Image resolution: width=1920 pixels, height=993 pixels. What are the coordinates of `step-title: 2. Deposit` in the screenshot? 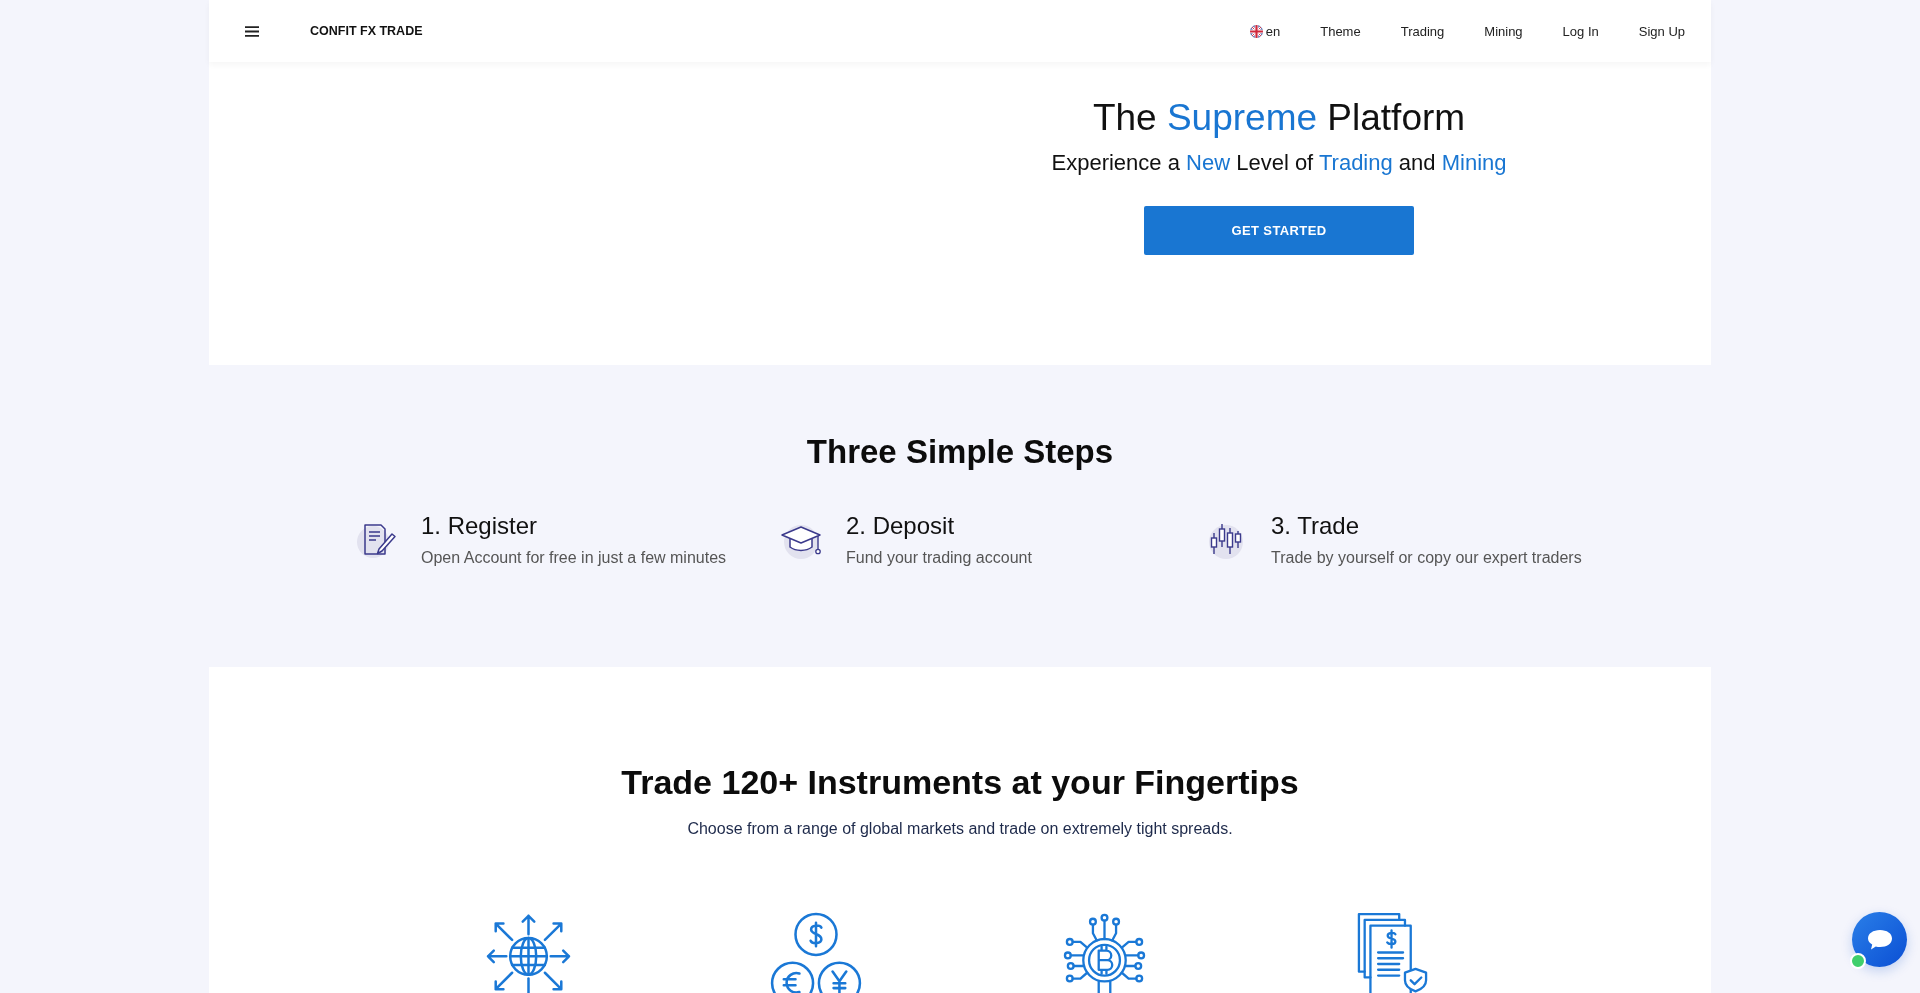 It's located at (901, 526).